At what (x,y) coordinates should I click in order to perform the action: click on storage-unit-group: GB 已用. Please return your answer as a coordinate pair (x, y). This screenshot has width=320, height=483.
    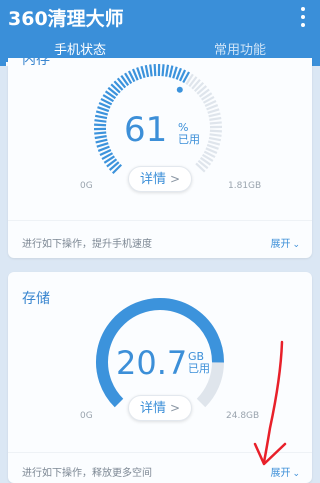
    Looking at the image, I should click on (199, 363).